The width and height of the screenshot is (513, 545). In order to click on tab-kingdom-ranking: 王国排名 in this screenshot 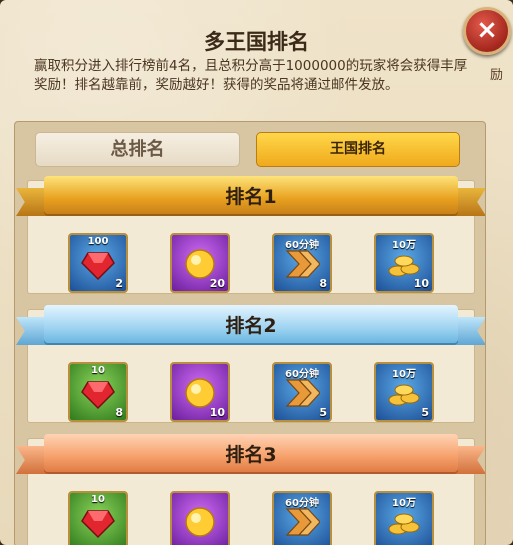, I will do `click(358, 149)`.